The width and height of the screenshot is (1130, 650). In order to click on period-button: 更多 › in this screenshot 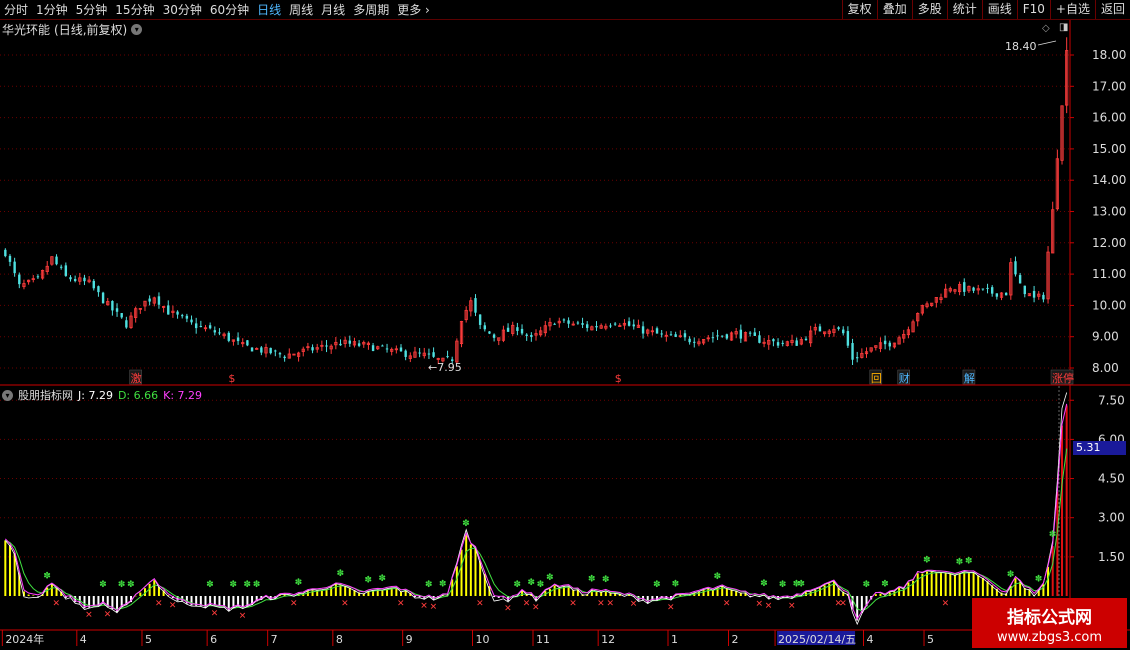, I will do `click(413, 10)`.